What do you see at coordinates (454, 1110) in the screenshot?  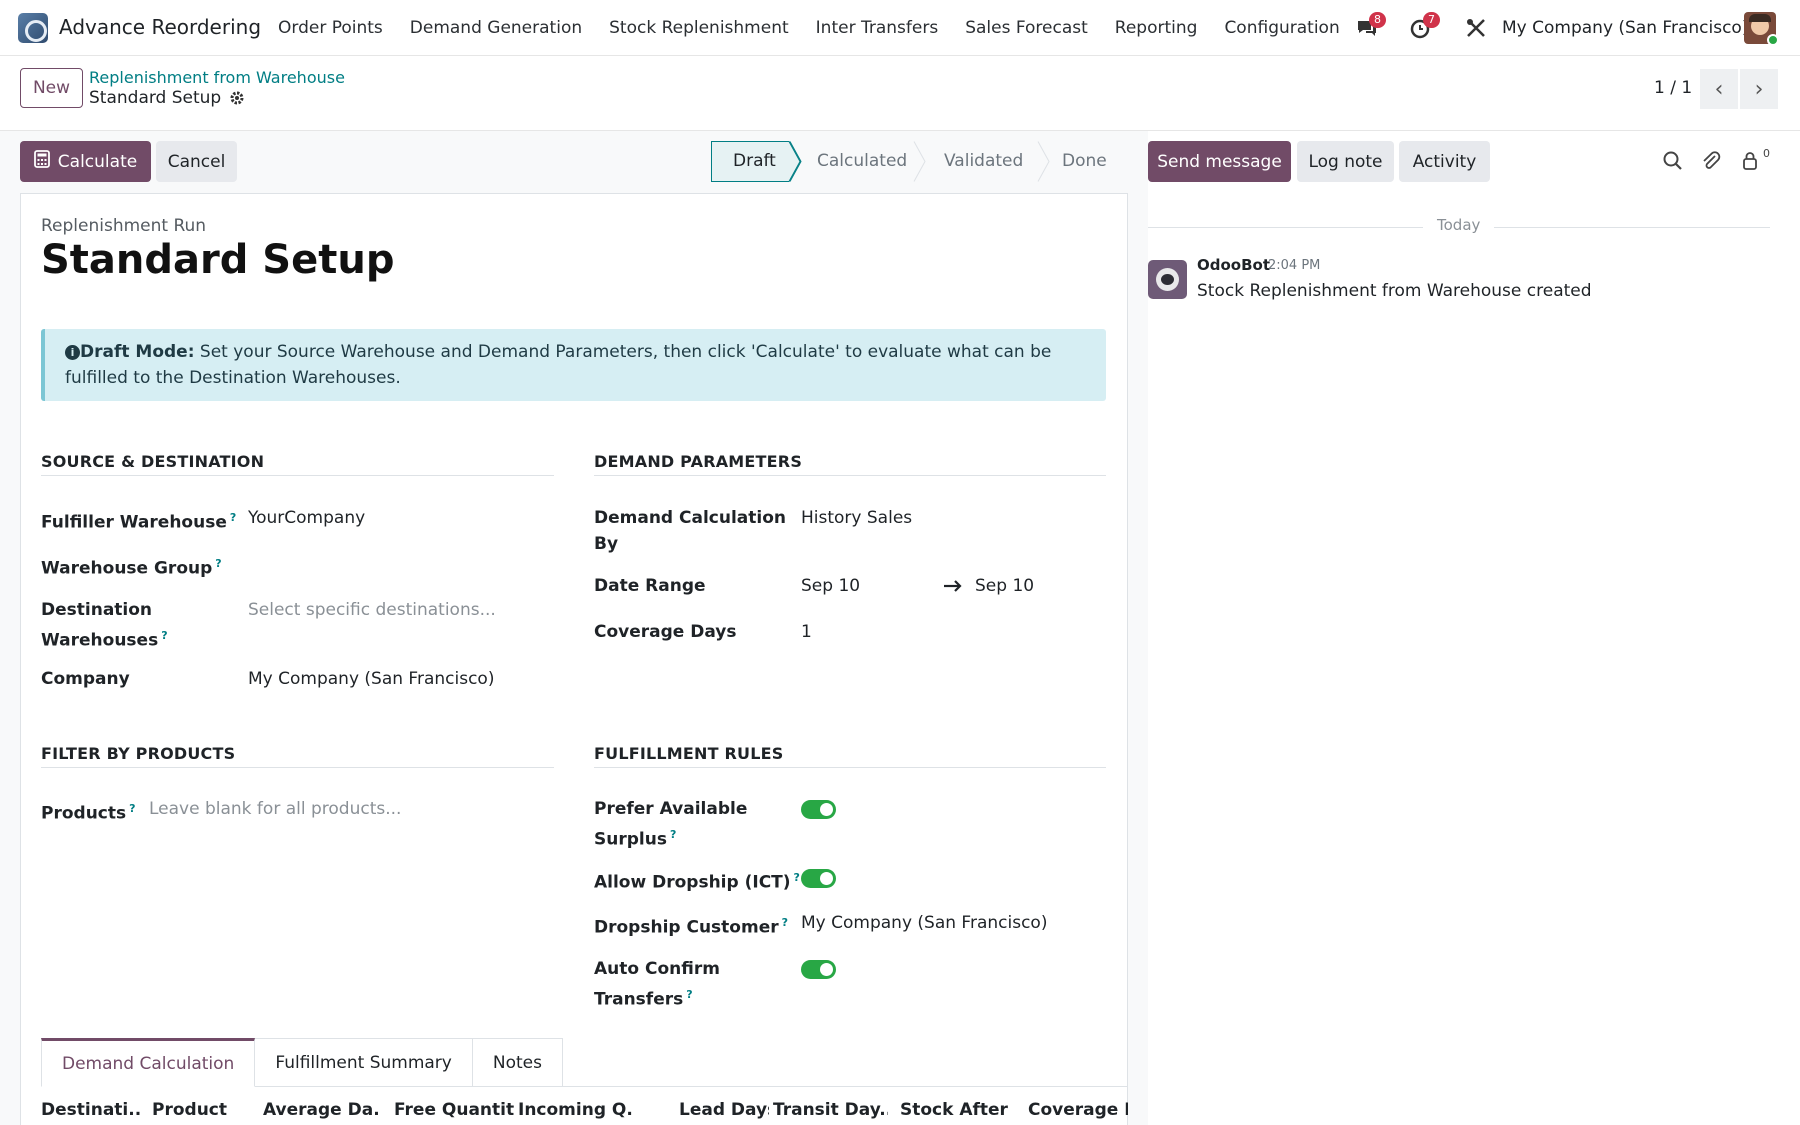 I see `column-free-quantity: Free Quantity` at bounding box center [454, 1110].